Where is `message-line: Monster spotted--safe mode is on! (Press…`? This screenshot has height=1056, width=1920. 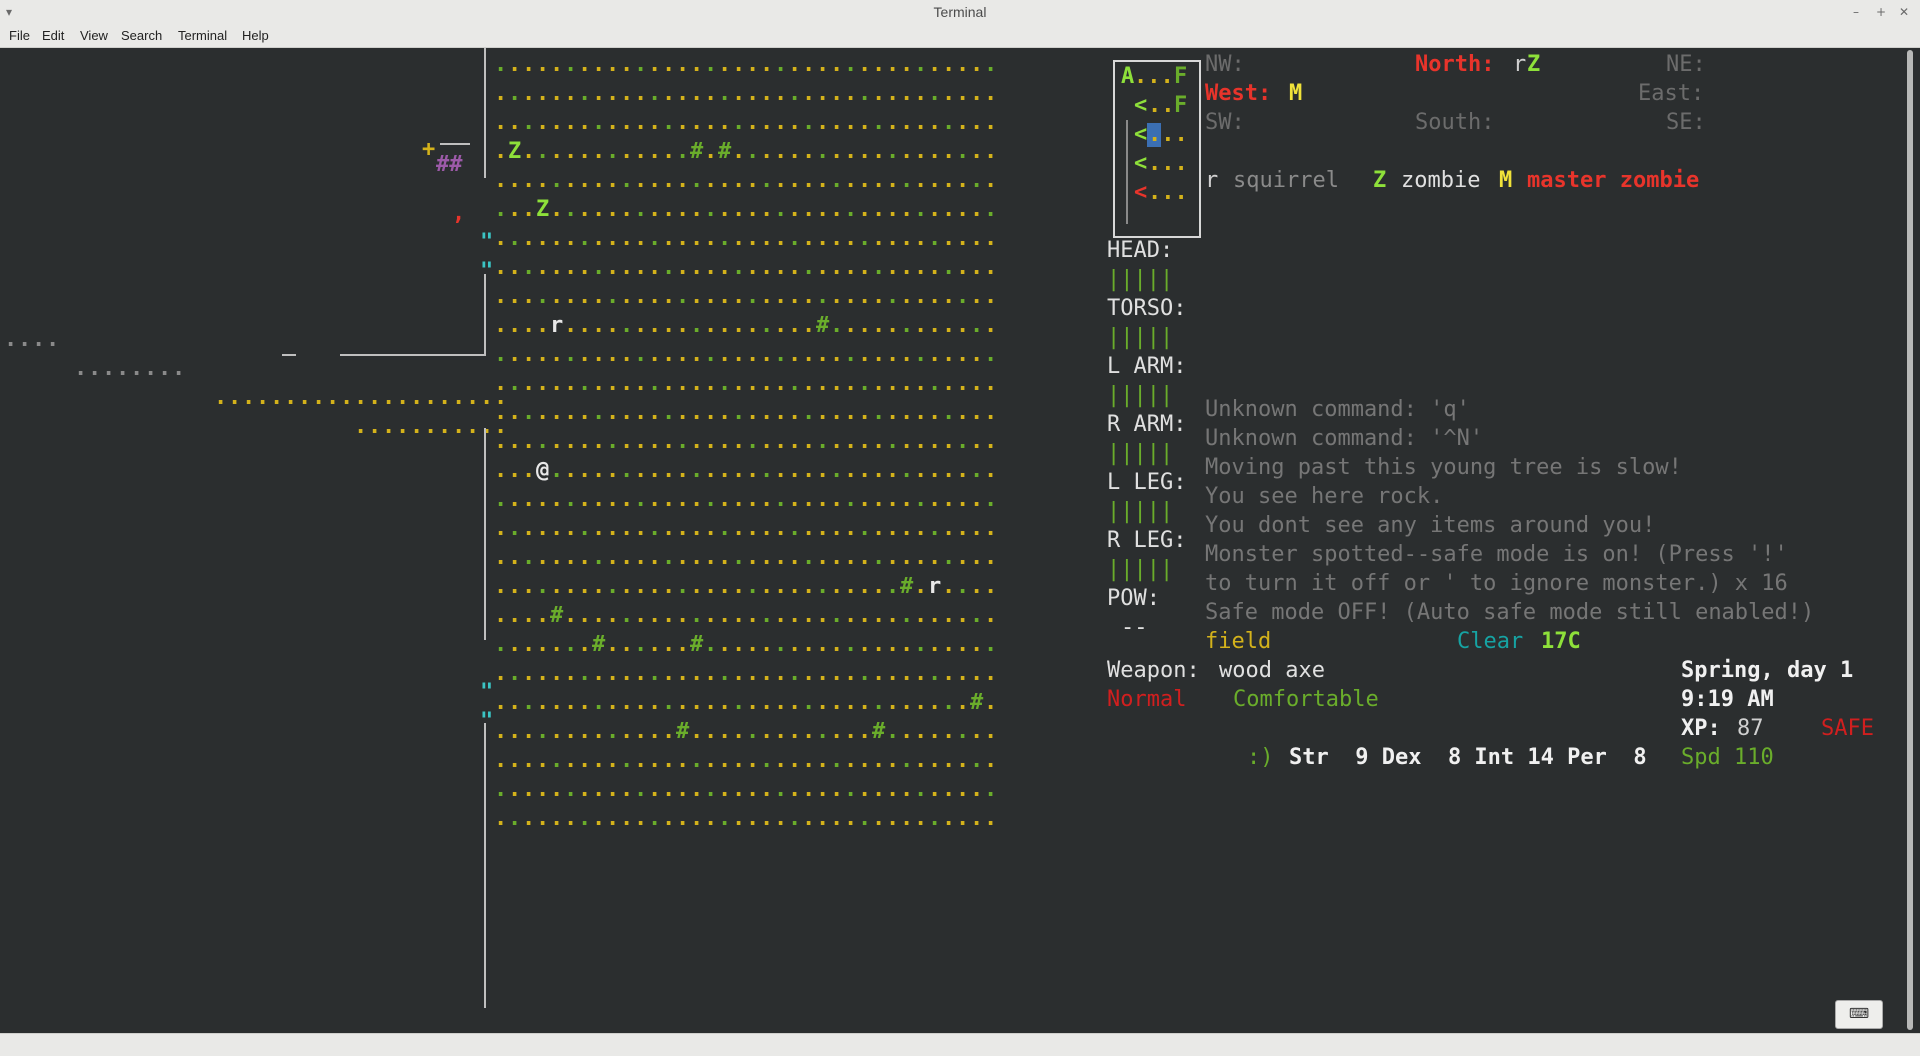 message-line: Monster spotted--safe mode is on! (Press… is located at coordinates (1496, 554).